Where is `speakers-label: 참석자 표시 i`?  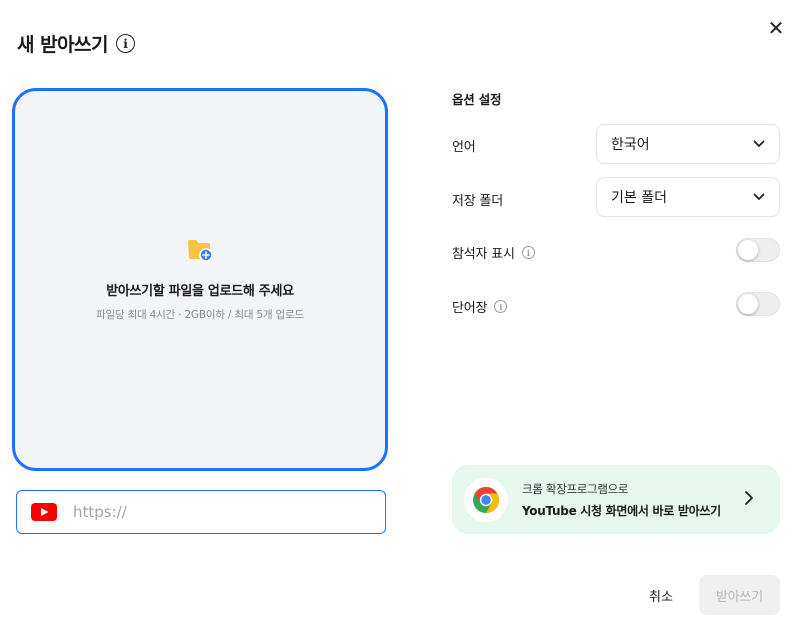 speakers-label: 참석자 표시 i is located at coordinates (493, 252).